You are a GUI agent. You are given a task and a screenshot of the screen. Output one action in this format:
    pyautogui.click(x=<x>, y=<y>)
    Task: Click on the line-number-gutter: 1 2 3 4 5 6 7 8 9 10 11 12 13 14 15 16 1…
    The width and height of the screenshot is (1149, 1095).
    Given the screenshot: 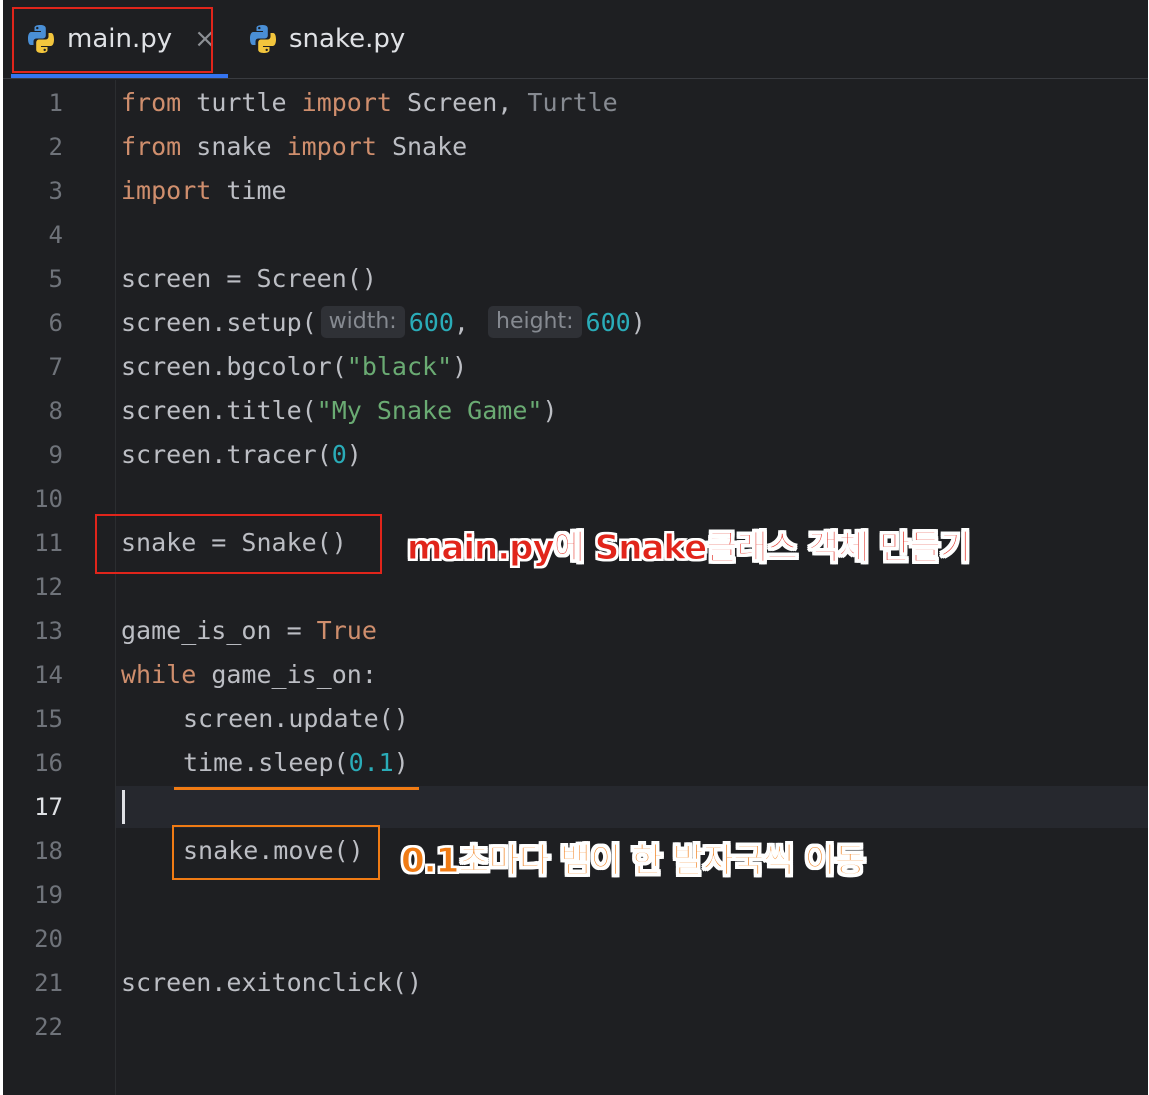 What is the action you would take?
    pyautogui.click(x=59, y=587)
    